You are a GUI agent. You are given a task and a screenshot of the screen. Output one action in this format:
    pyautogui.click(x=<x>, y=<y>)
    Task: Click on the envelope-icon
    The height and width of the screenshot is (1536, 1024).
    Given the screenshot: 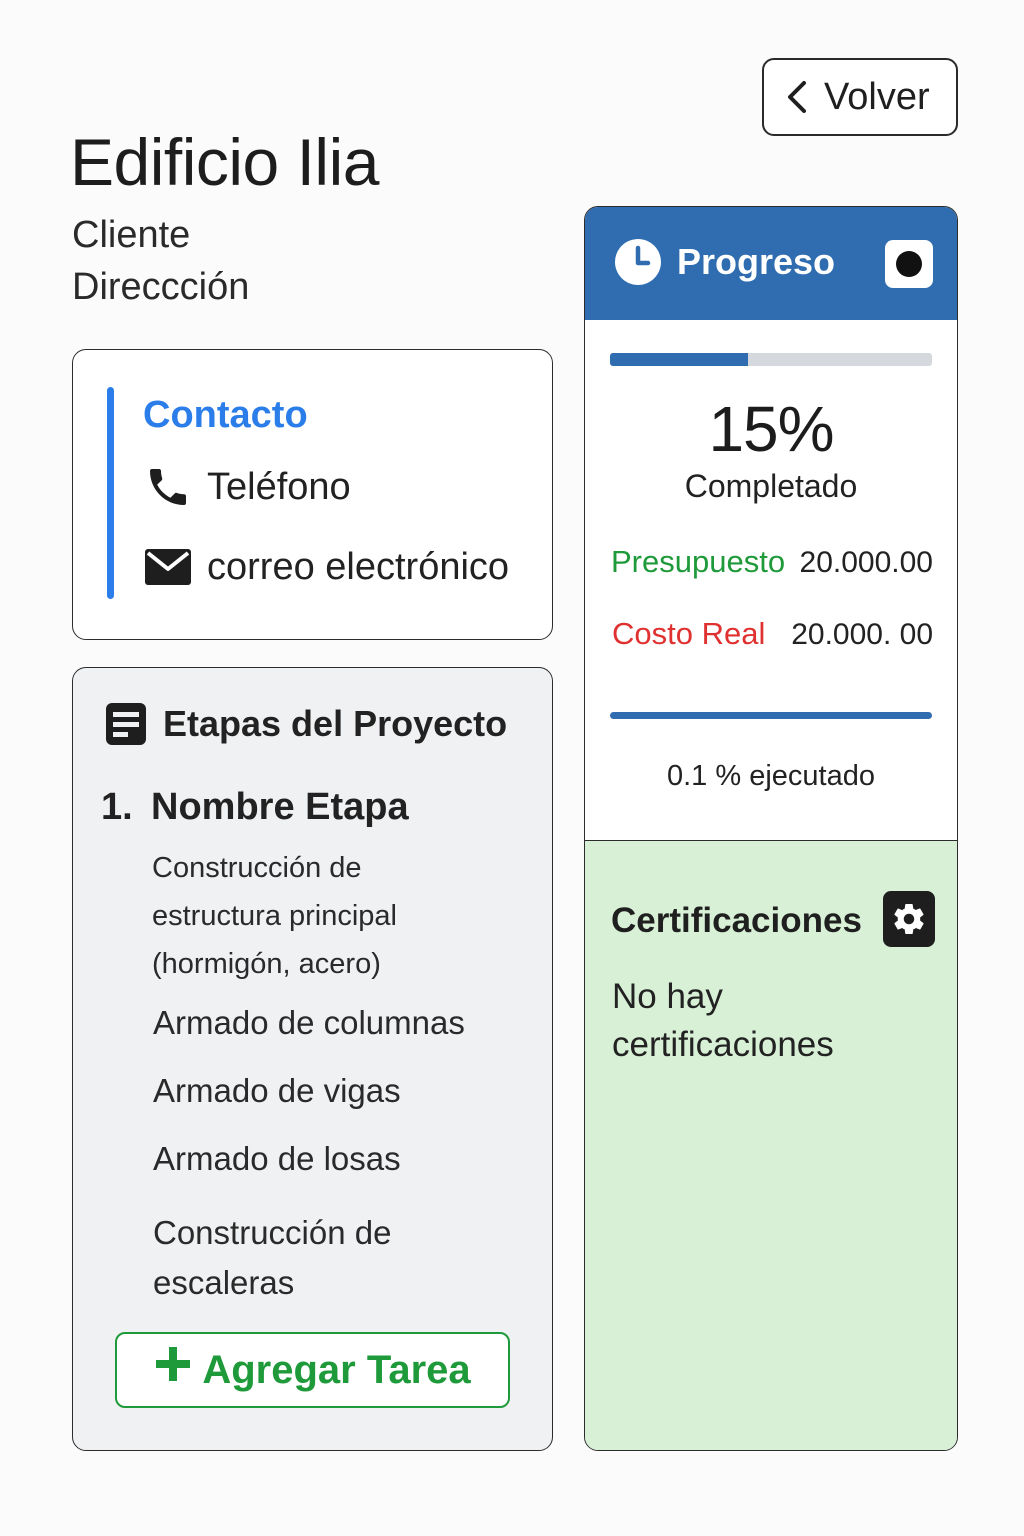 What is the action you would take?
    pyautogui.click(x=168, y=567)
    